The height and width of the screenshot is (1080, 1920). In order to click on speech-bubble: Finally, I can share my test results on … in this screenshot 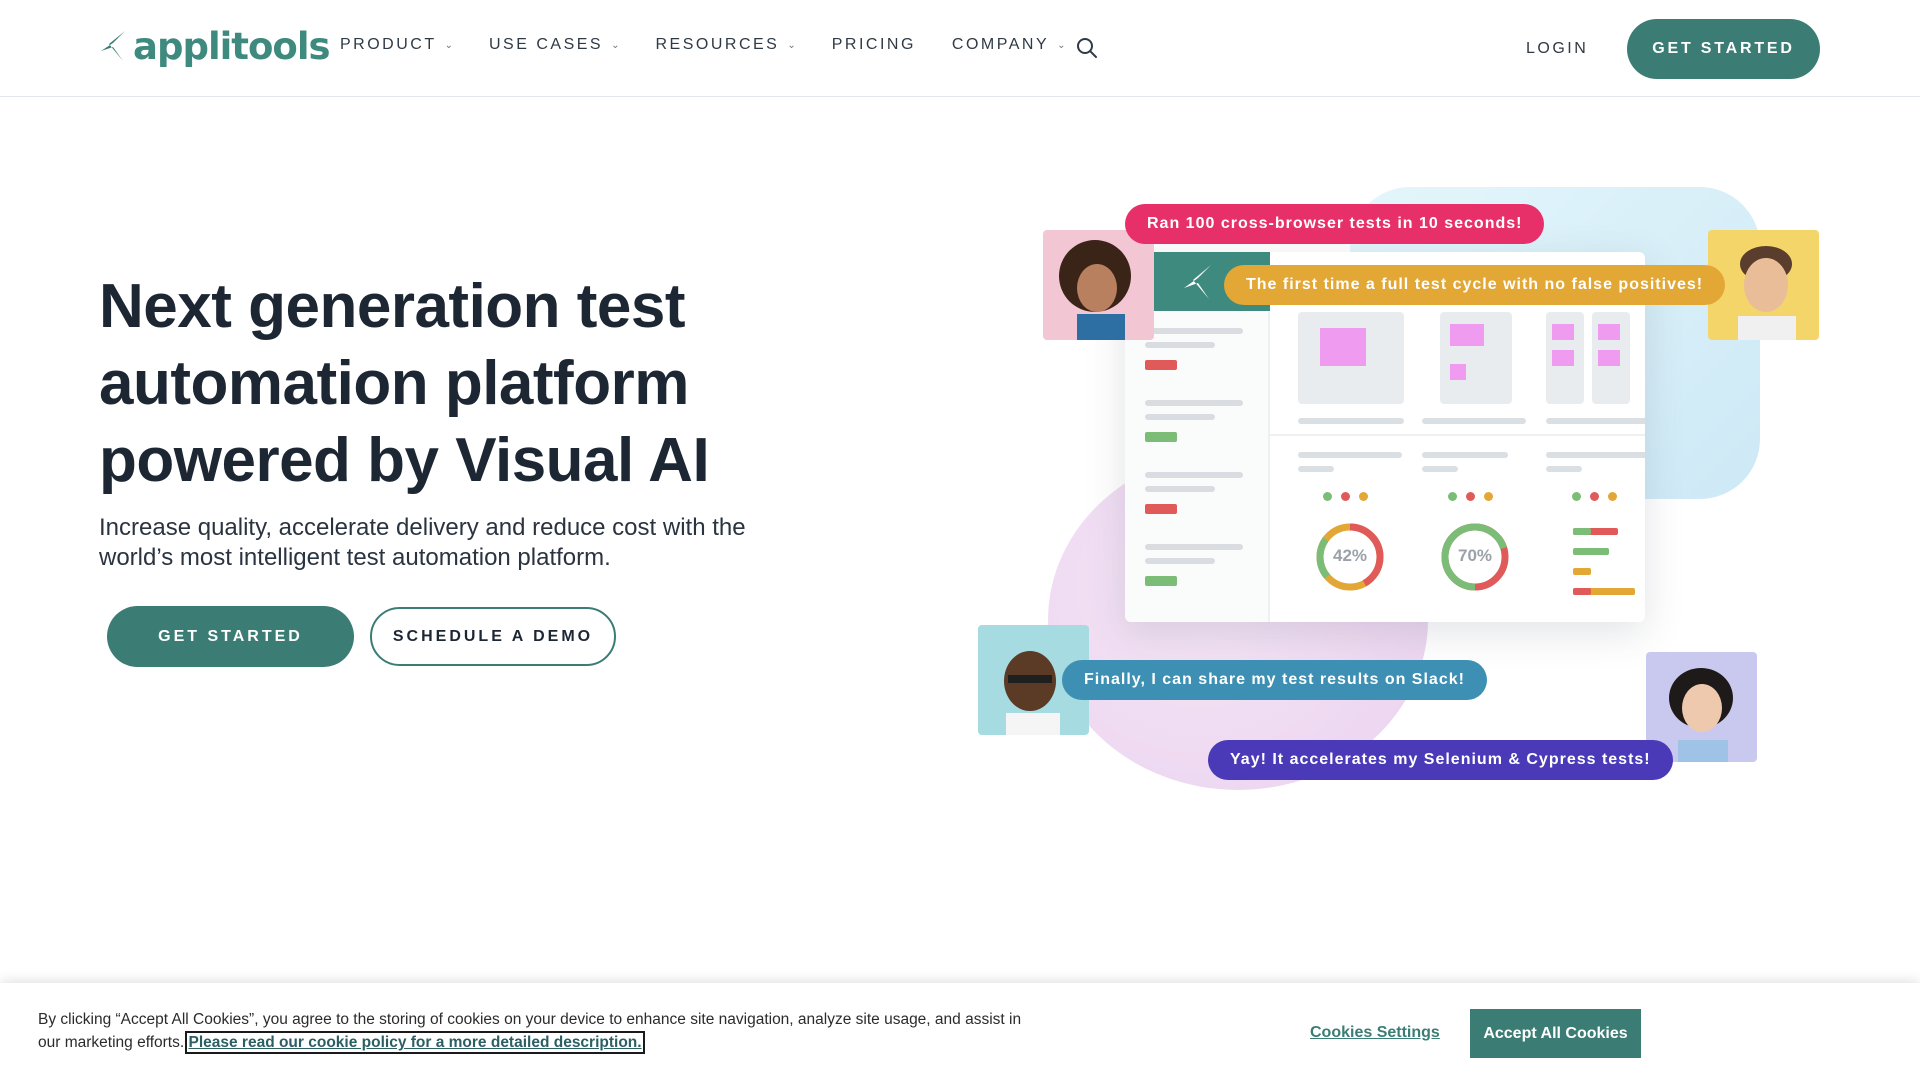, I will do `click(1274, 680)`.